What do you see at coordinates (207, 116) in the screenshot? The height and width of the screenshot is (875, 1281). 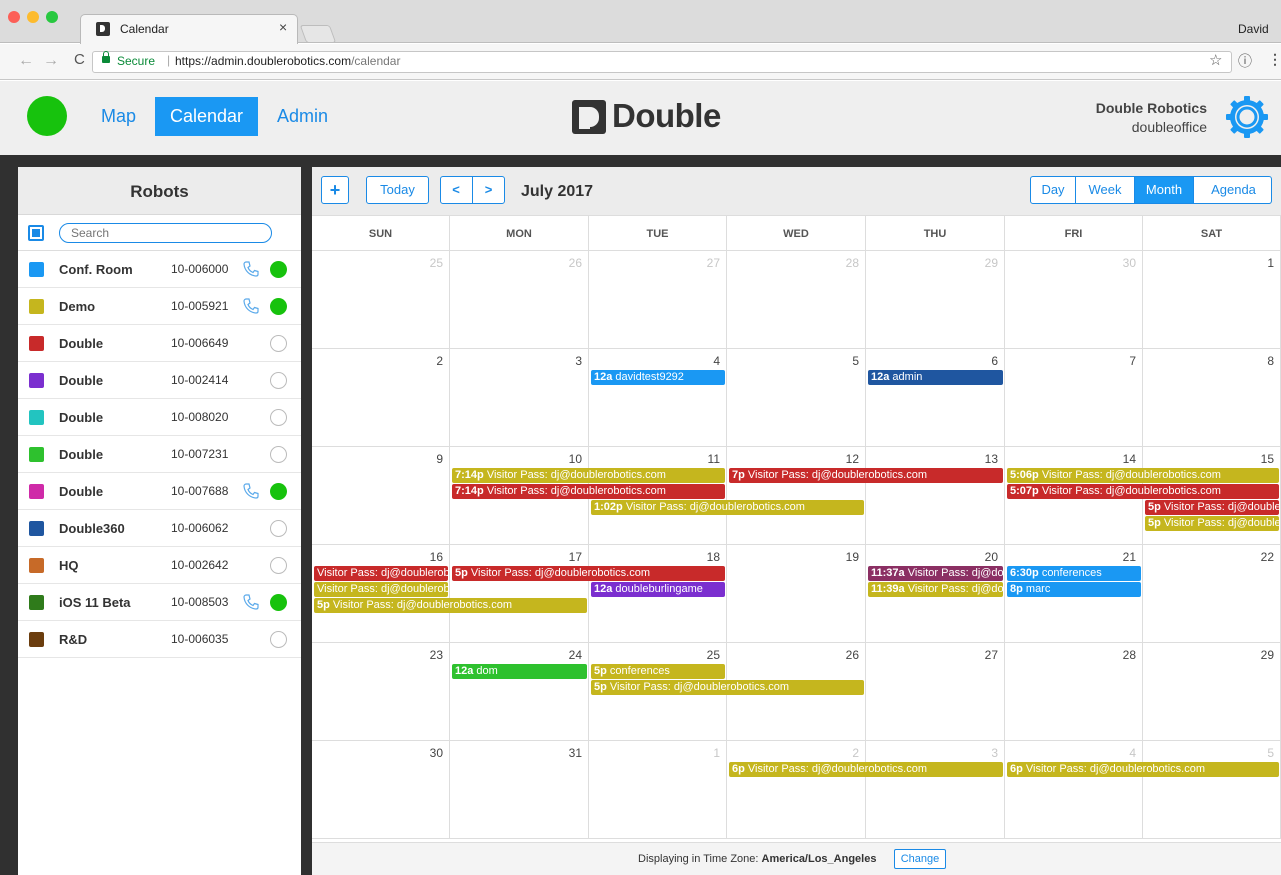 I see `nav-calendar: Calendar` at bounding box center [207, 116].